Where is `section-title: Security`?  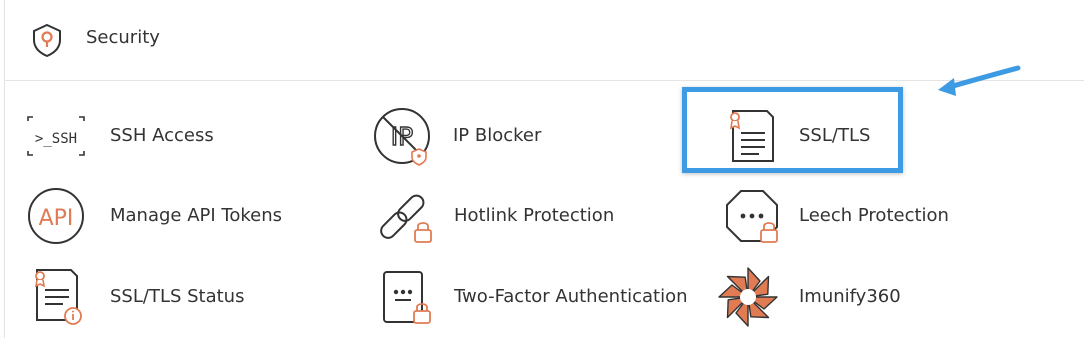
section-title: Security is located at coordinates (123, 37).